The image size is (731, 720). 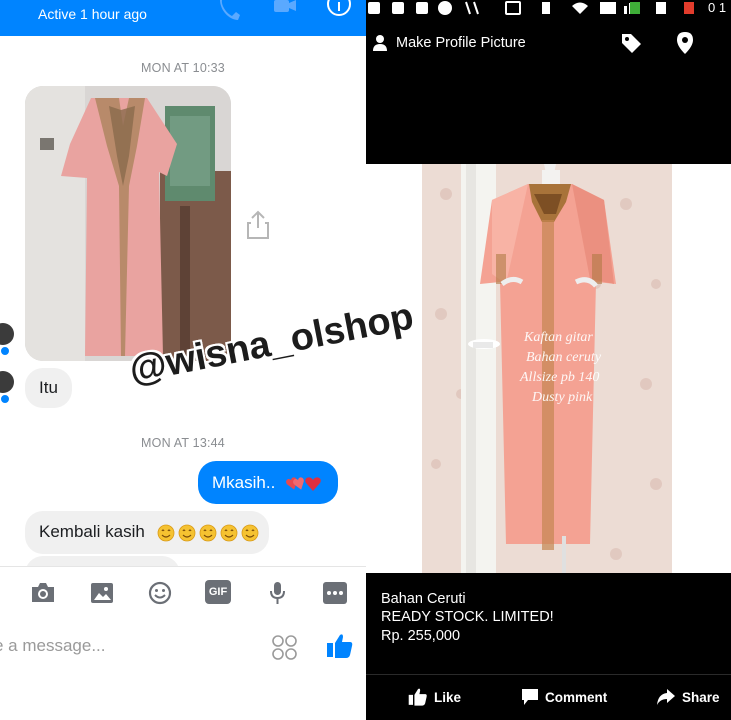 What do you see at coordinates (285, 648) in the screenshot?
I see `sticker-icon` at bounding box center [285, 648].